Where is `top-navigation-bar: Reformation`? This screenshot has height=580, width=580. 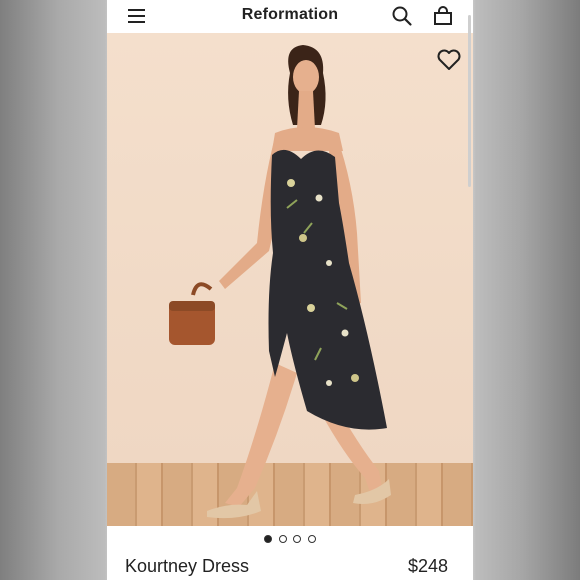 top-navigation-bar: Reformation is located at coordinates (290, 16).